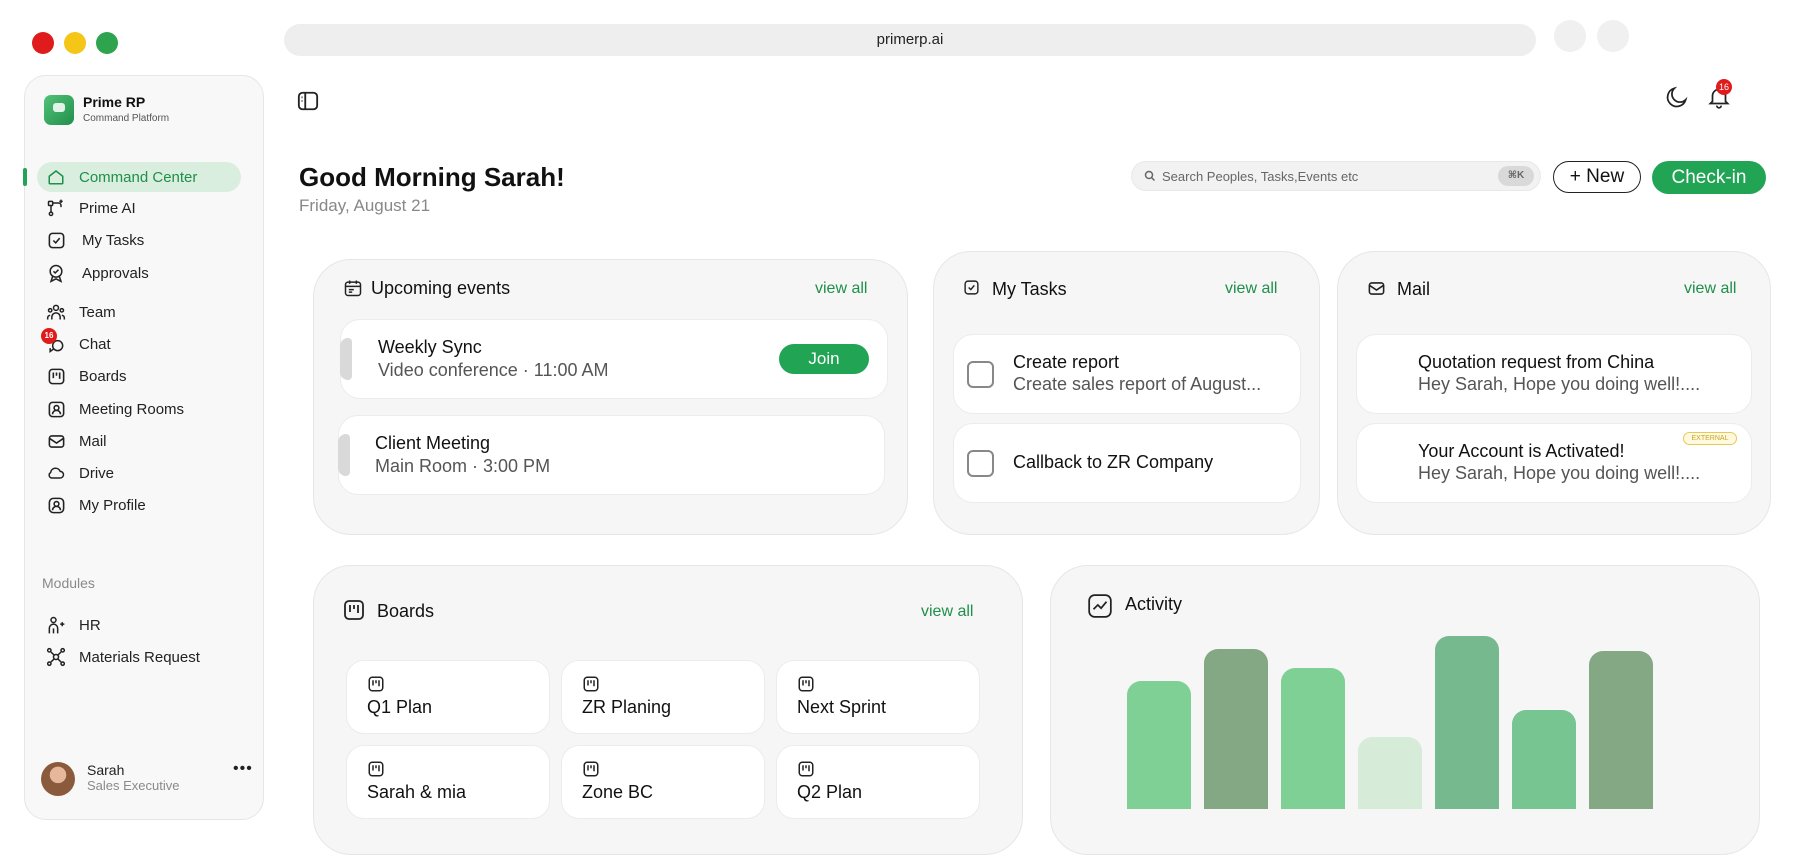 This screenshot has height=855, width=1800. I want to click on board-label: Sarah & mia, so click(417, 792).